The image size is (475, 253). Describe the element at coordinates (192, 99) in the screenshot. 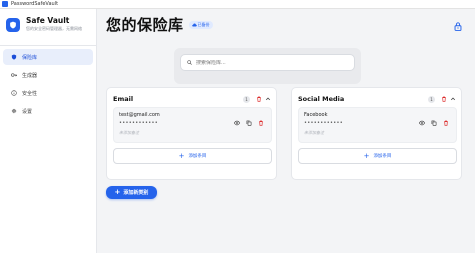

I see `category-header: Email 1` at that location.